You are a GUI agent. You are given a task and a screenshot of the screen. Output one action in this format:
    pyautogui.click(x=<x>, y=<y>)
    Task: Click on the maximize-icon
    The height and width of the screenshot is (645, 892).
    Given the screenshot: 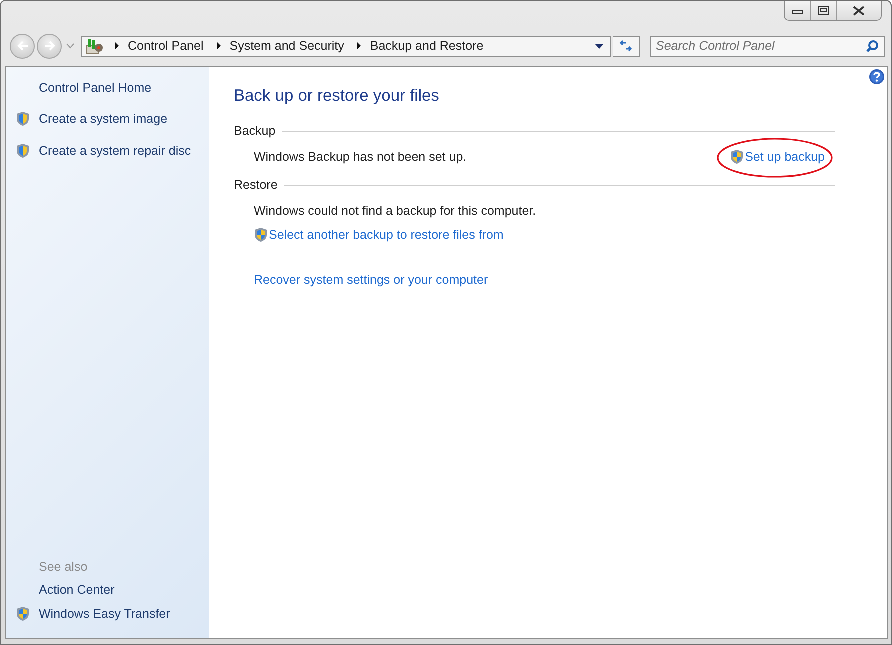 What is the action you would take?
    pyautogui.click(x=824, y=11)
    